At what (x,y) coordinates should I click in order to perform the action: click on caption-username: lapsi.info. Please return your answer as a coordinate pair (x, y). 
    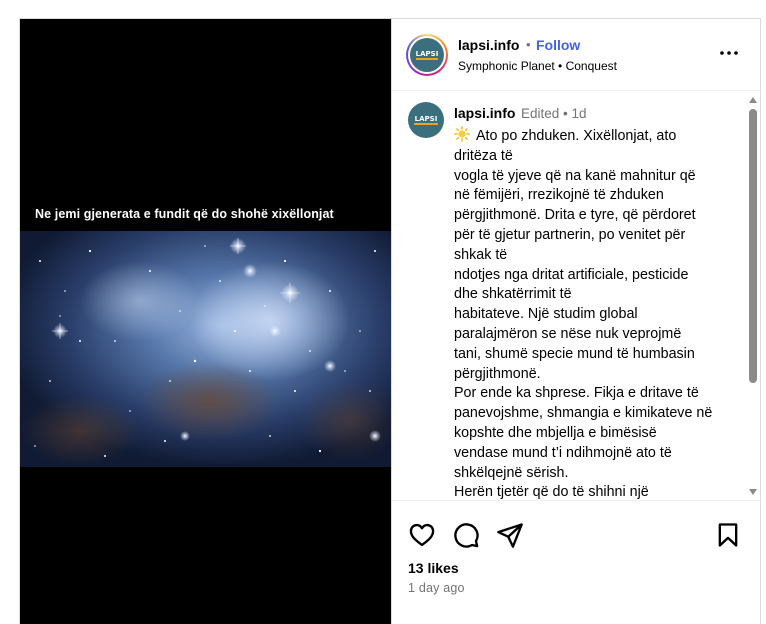
    Looking at the image, I should click on (484, 113).